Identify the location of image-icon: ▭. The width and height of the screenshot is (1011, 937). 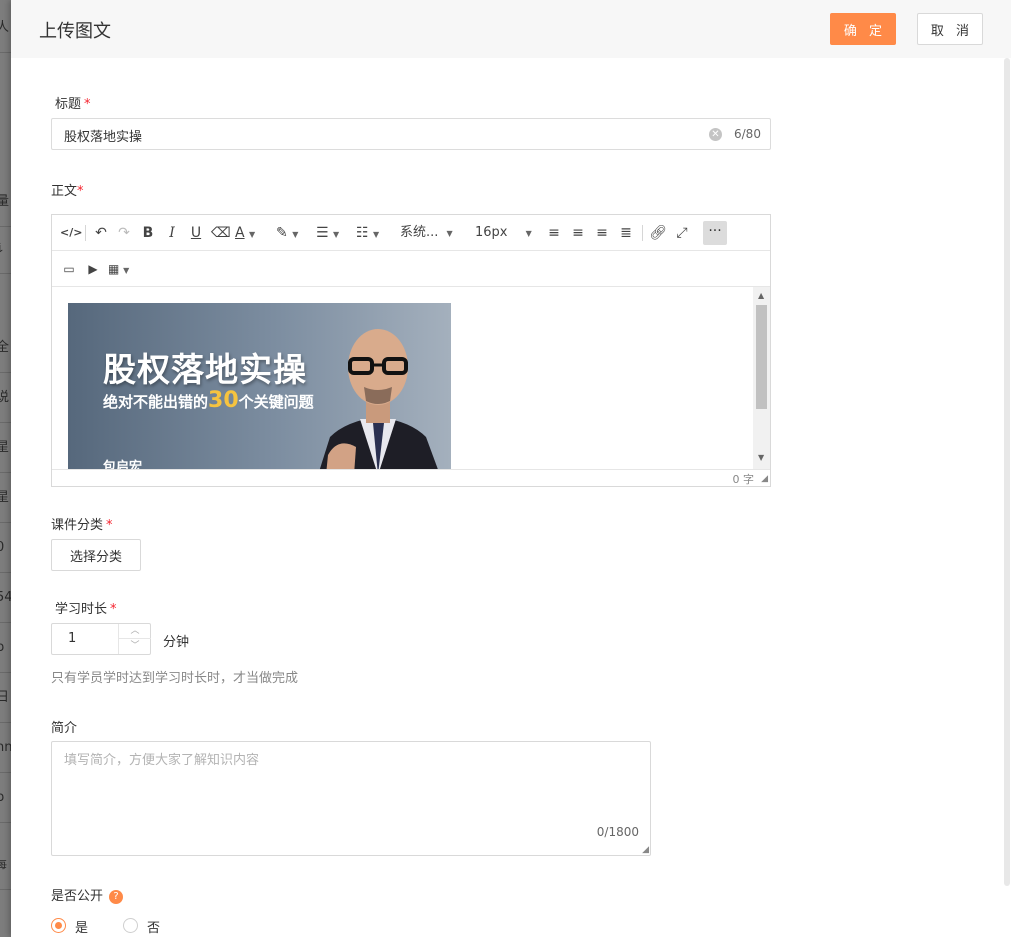
(69, 269).